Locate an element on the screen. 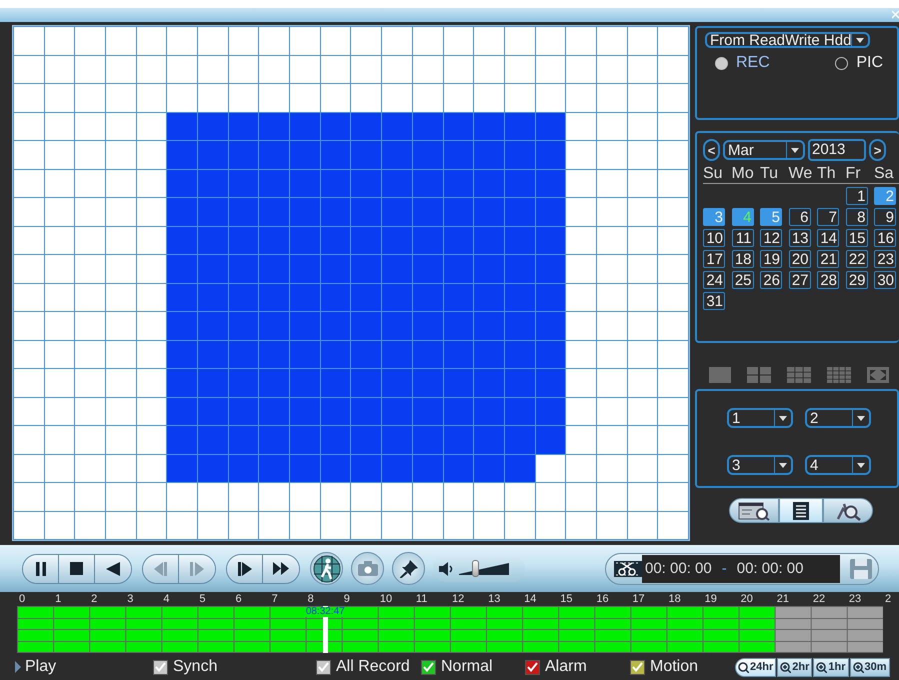 The width and height of the screenshot is (899, 680). synch-checkbox: Synch is located at coordinates (234, 667).